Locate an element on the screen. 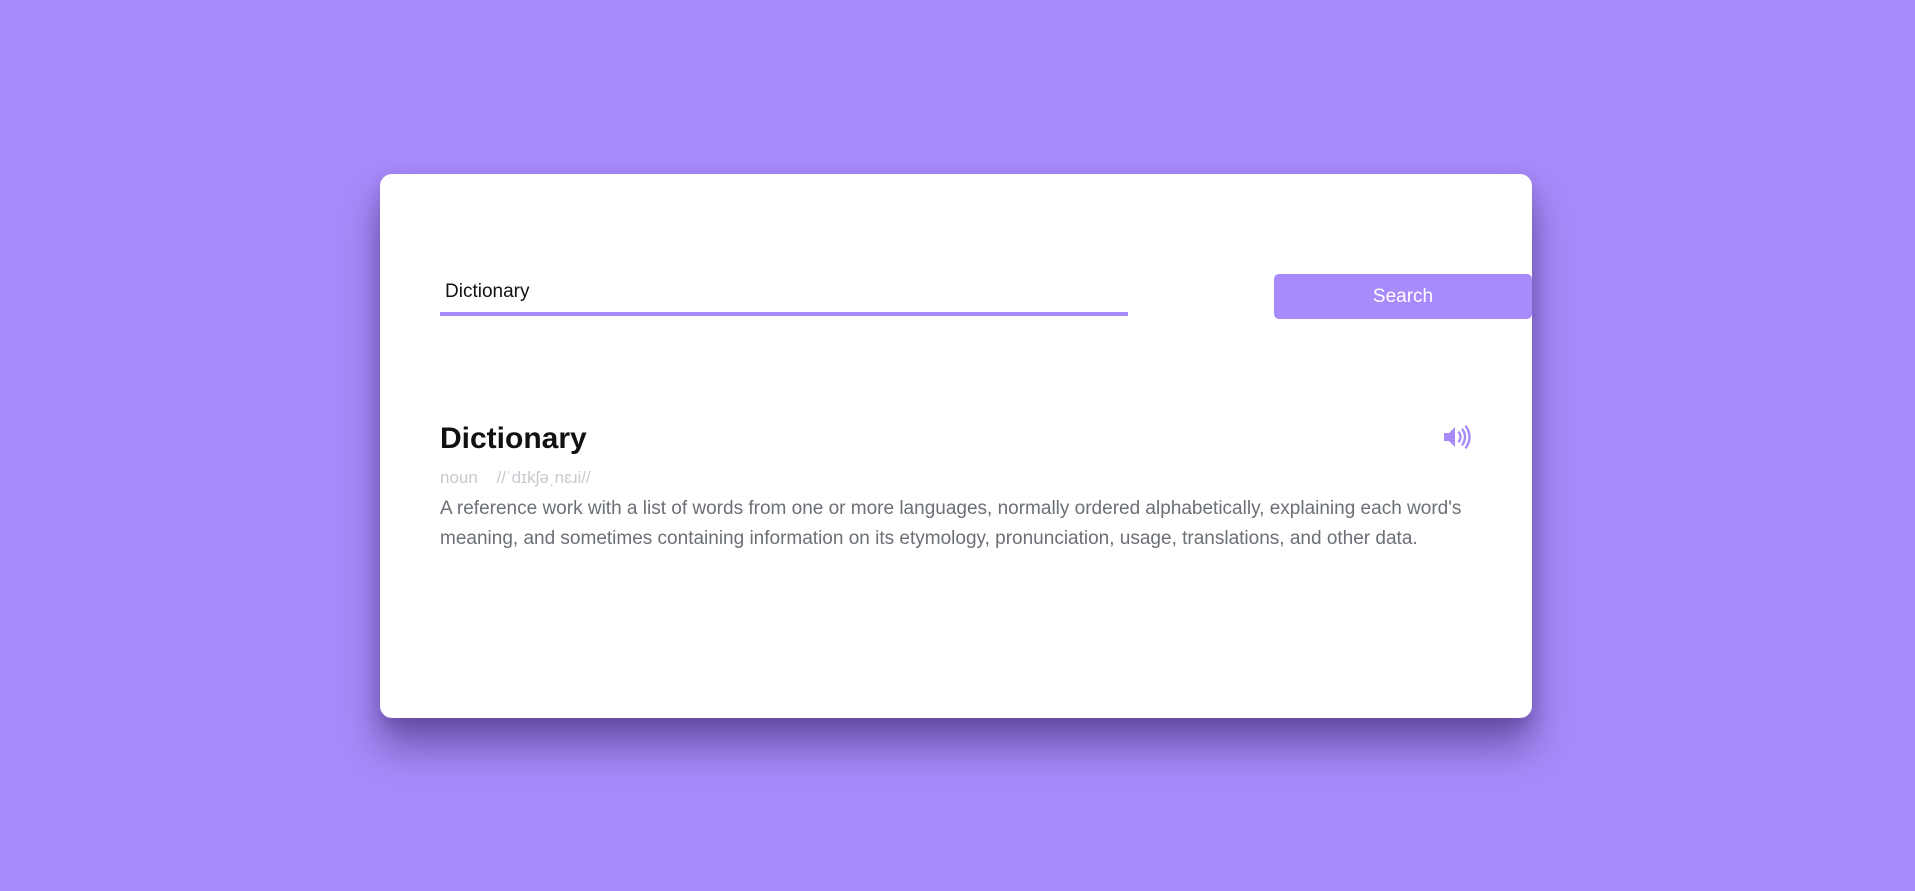  part-of-speech: noun is located at coordinates (459, 477).